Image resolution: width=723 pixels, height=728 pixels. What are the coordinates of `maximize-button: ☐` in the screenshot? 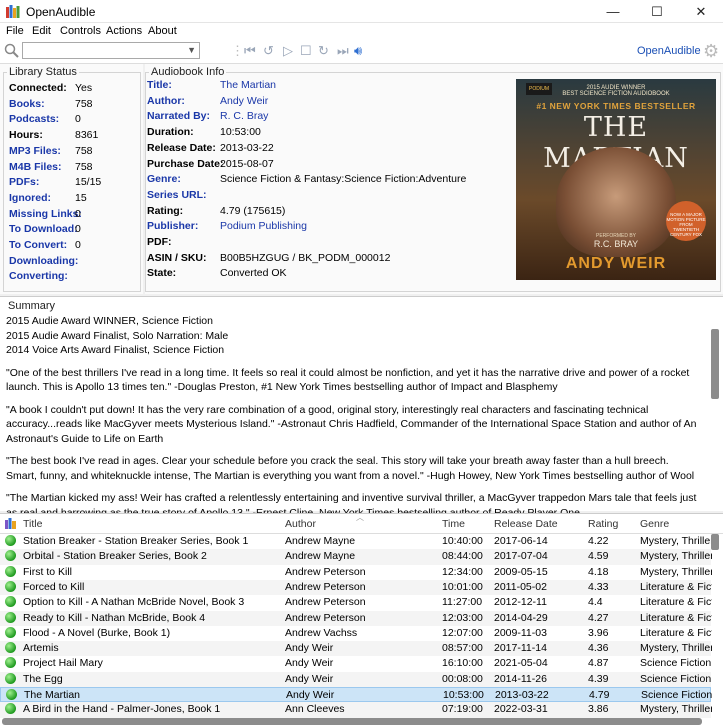 It's located at (657, 11).